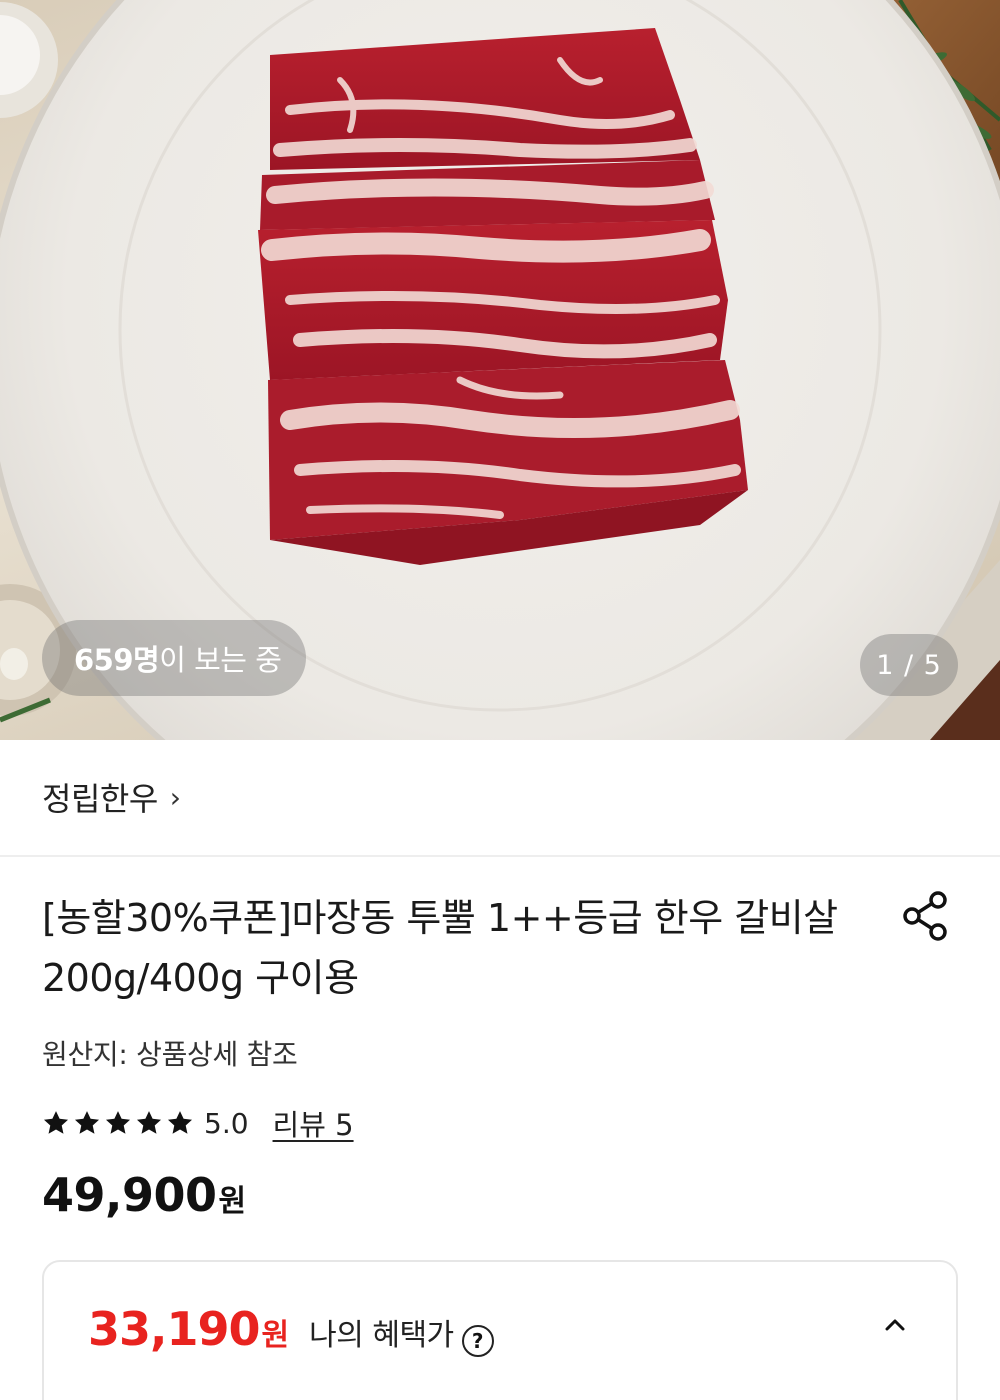 The image size is (1000, 1400). Describe the element at coordinates (170, 1054) in the screenshot. I see `origin-text: 원산지: 상품상세 참조` at that location.